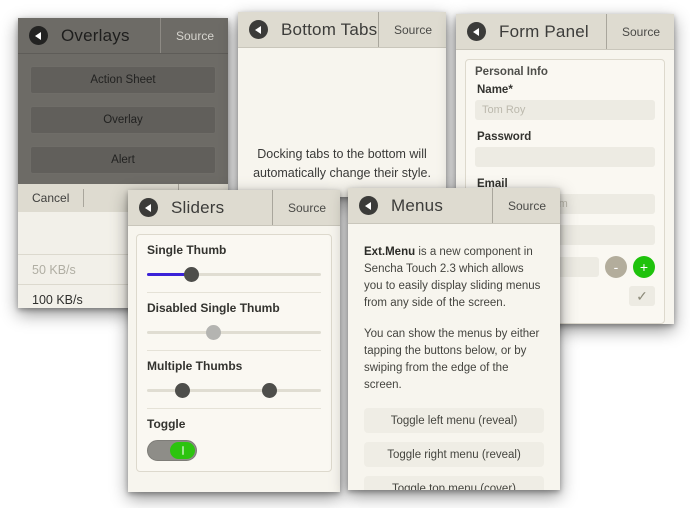 The width and height of the screenshot is (690, 508). Describe the element at coordinates (234, 395) in the screenshot. I see `multiple-thumbs-slider` at that location.